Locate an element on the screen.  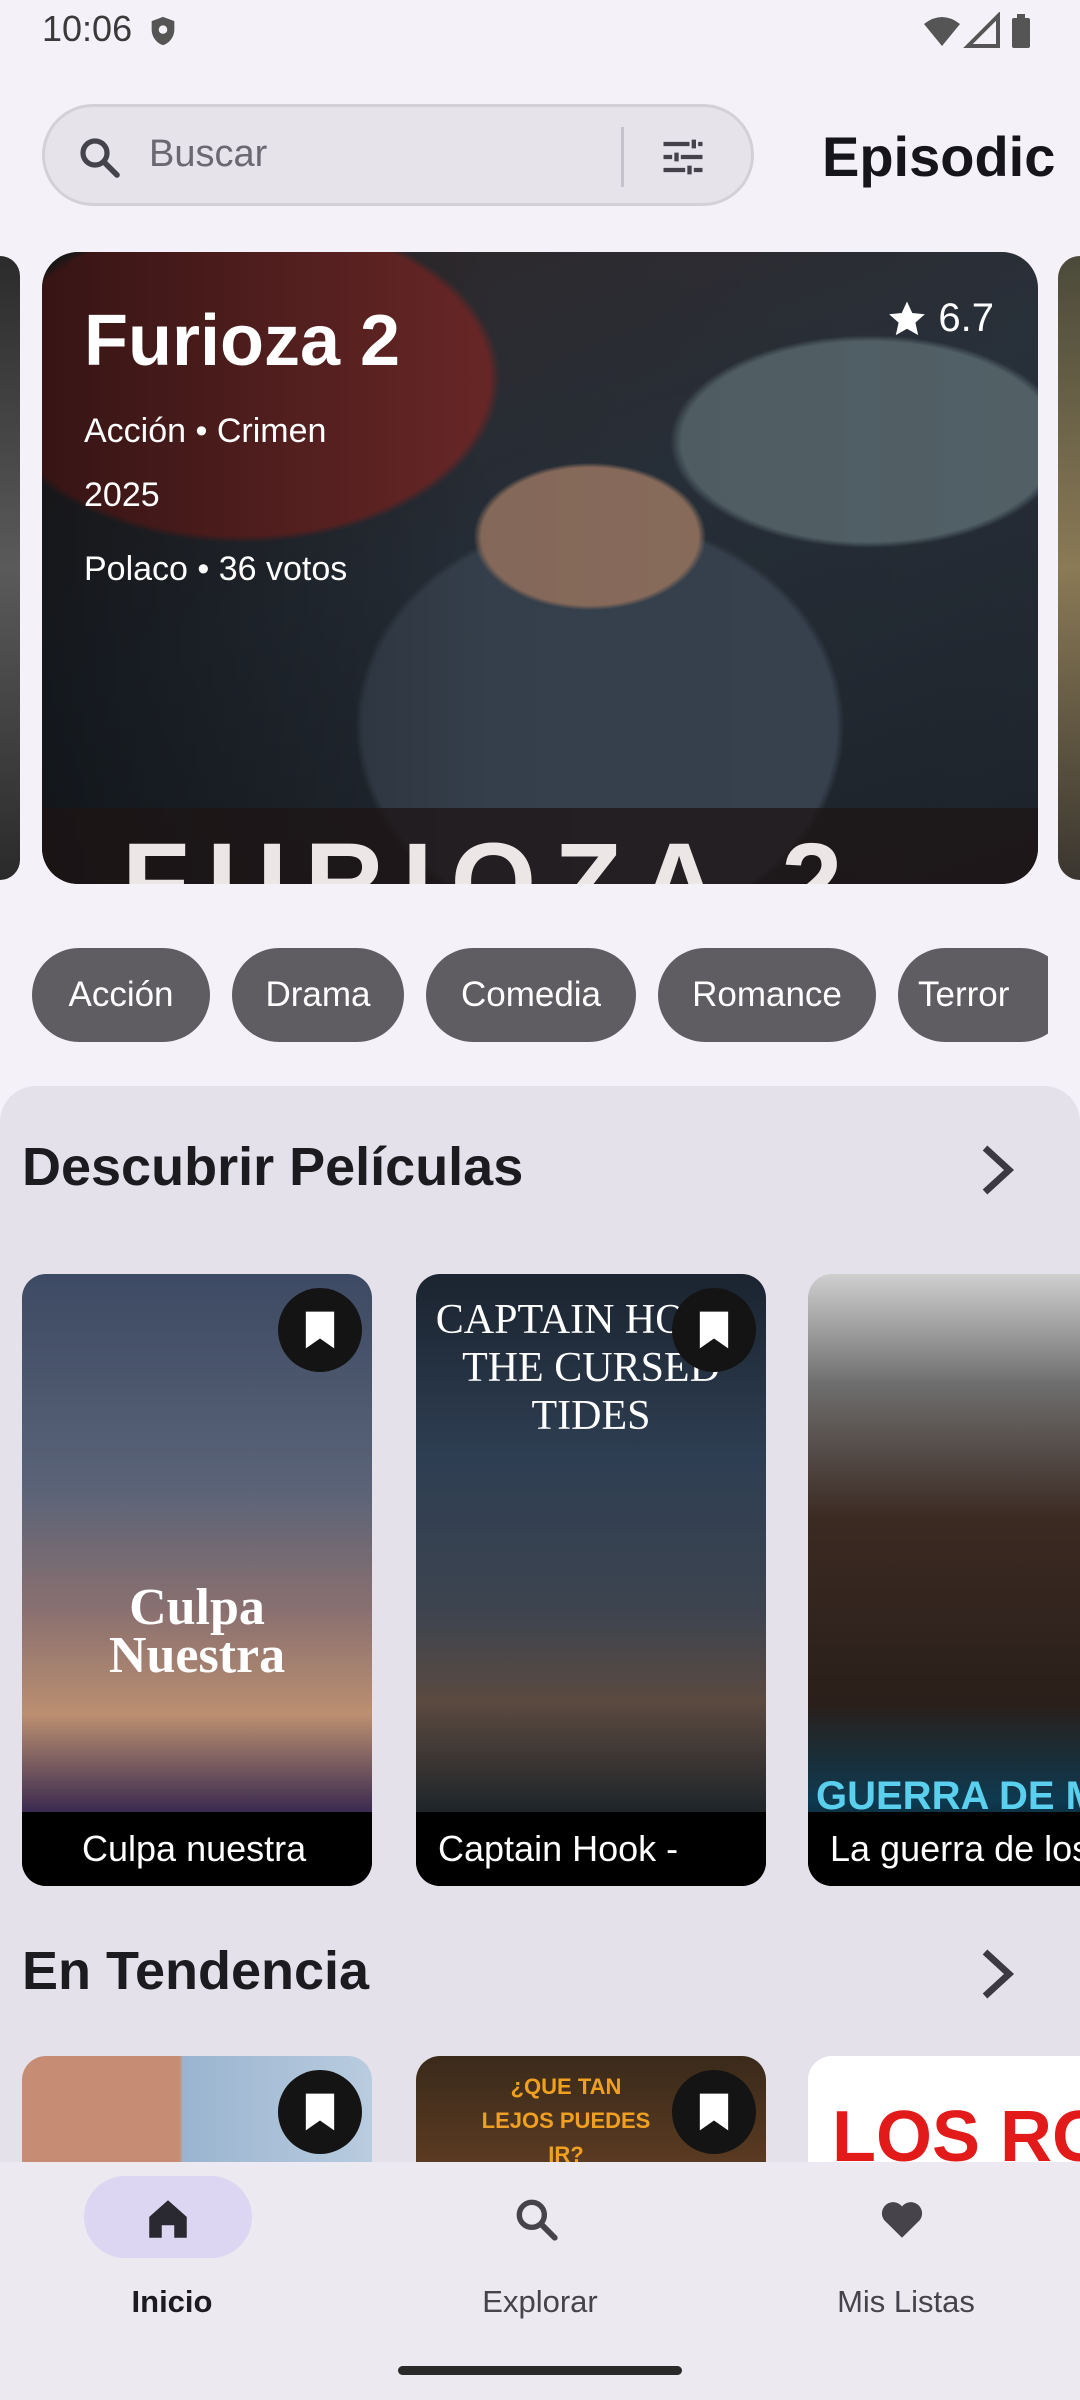
nav-label: Mis Listas is located at coordinates (906, 2301).